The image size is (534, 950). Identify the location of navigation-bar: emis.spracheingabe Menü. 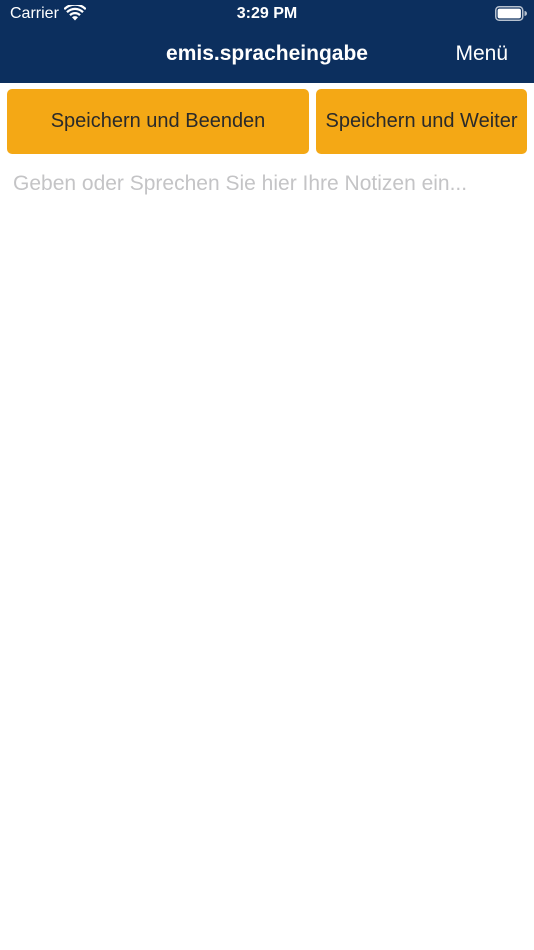
(267, 55).